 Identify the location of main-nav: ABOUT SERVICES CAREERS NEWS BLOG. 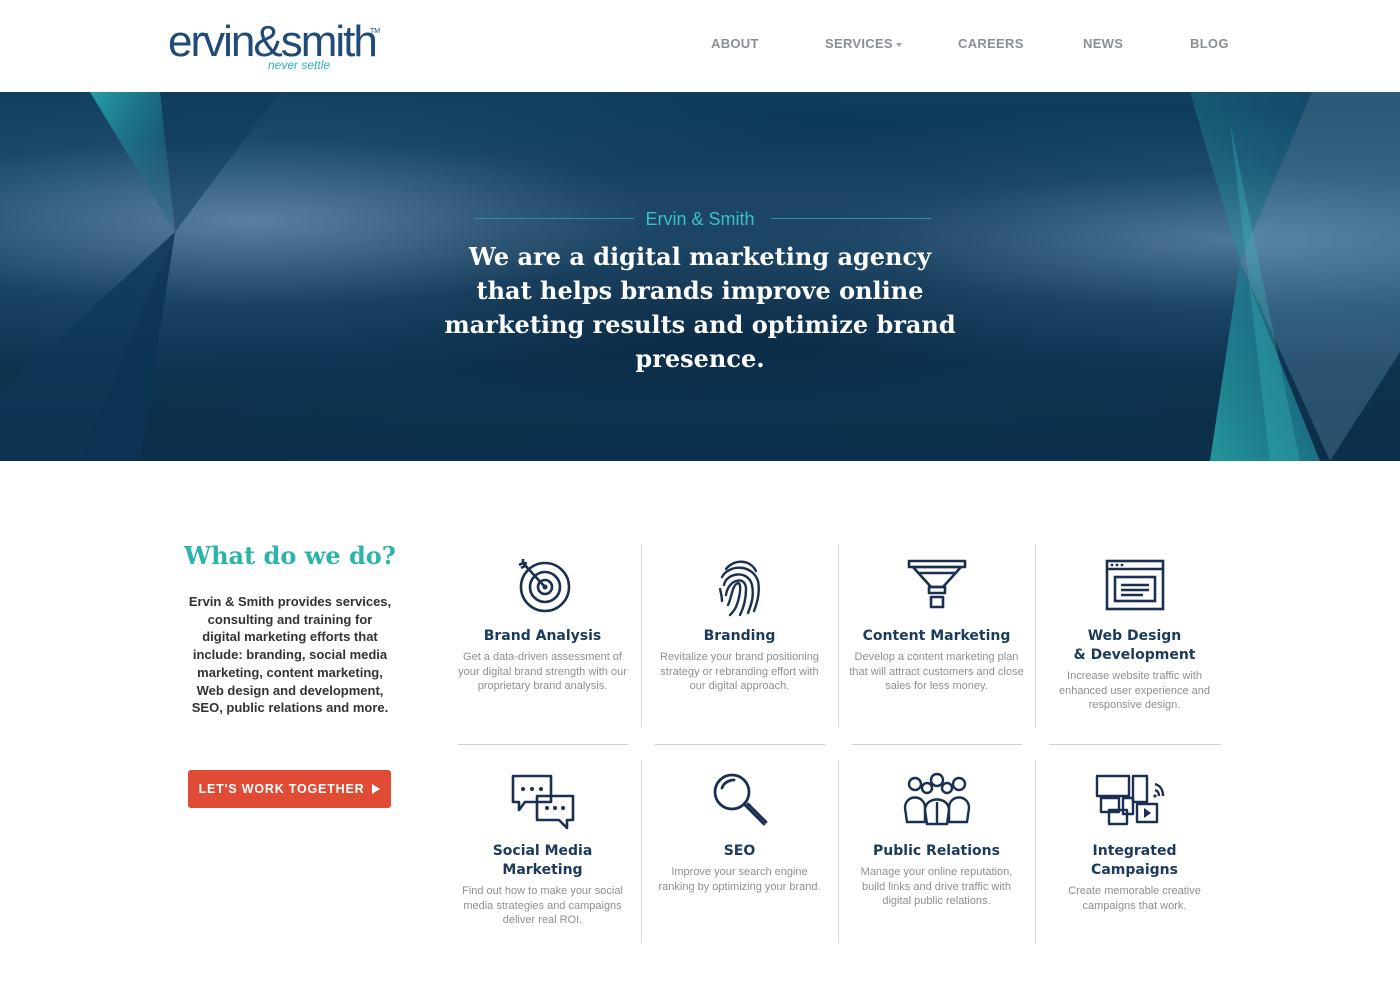
(700, 46).